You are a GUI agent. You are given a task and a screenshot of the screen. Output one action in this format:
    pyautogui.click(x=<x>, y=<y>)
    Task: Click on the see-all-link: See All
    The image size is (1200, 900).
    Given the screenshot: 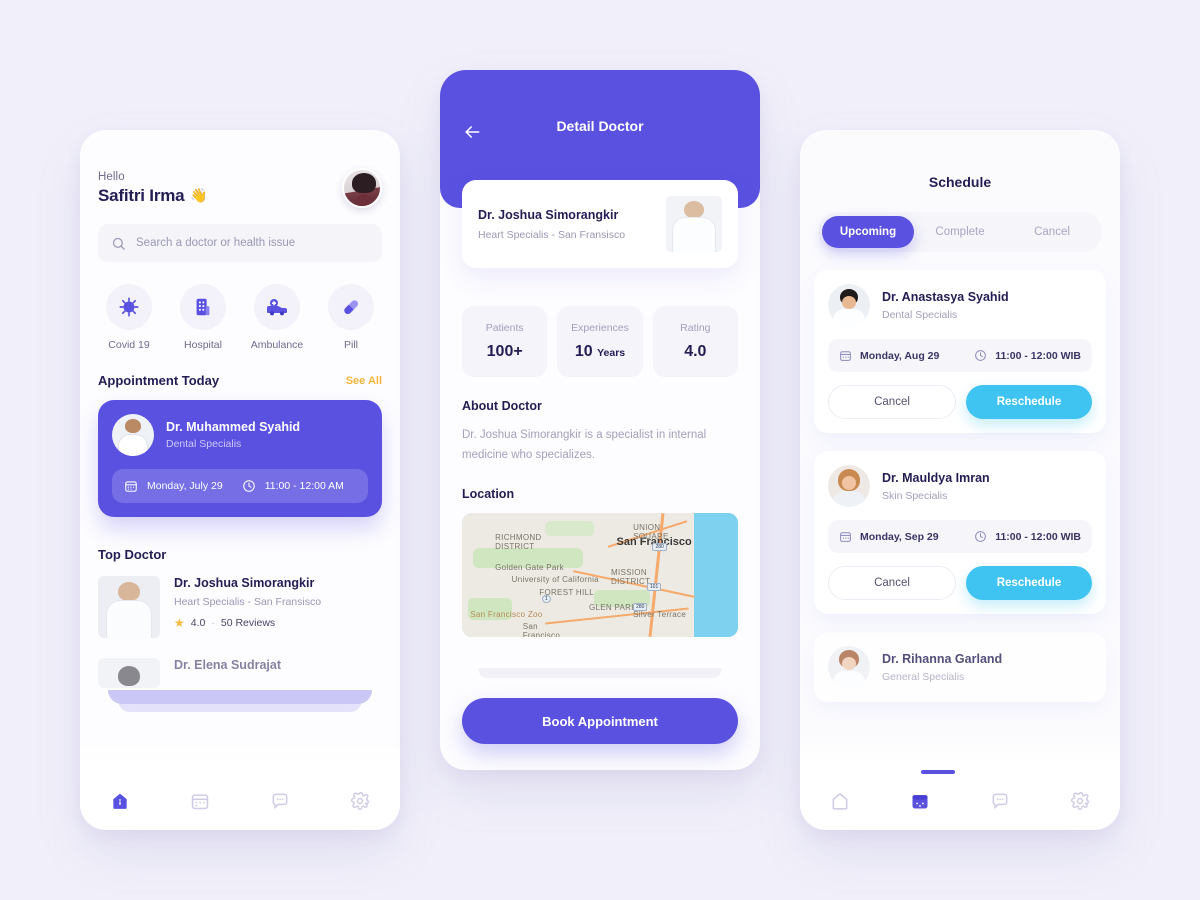 What is the action you would take?
    pyautogui.click(x=364, y=381)
    